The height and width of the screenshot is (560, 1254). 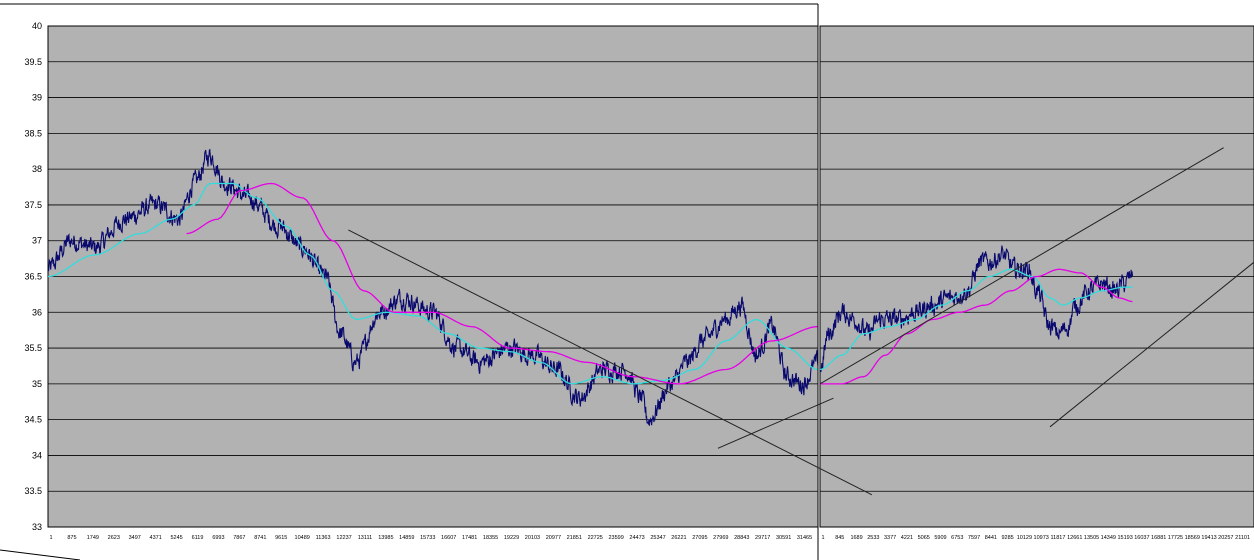 What do you see at coordinates (595, 538) in the screenshot?
I see `x-tick-label: 22725` at bounding box center [595, 538].